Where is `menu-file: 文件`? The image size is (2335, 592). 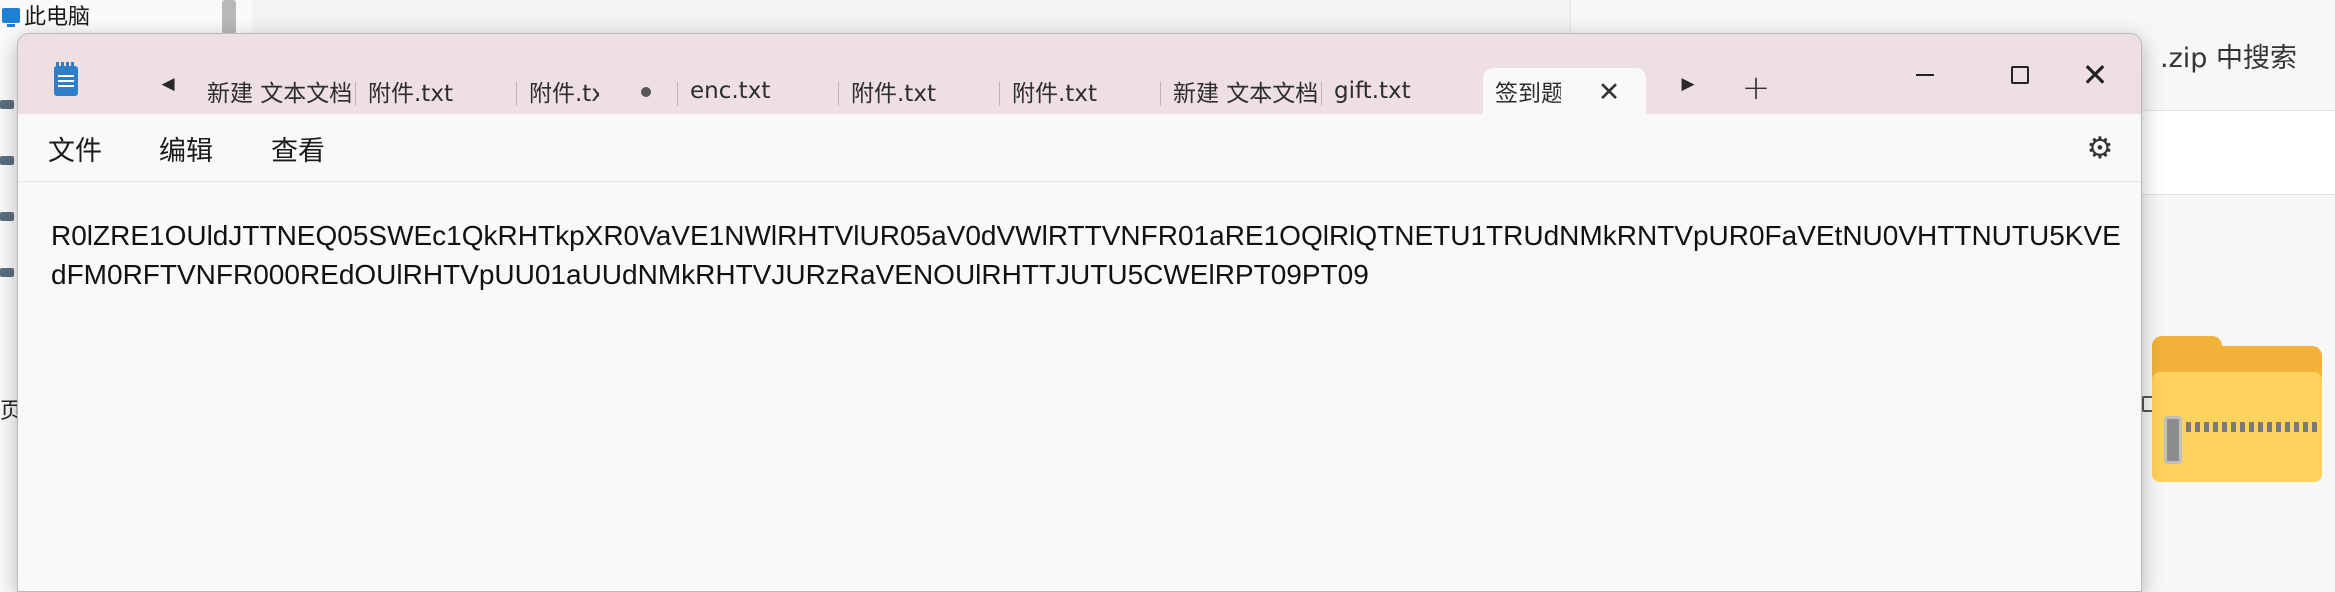 menu-file: 文件 is located at coordinates (75, 148).